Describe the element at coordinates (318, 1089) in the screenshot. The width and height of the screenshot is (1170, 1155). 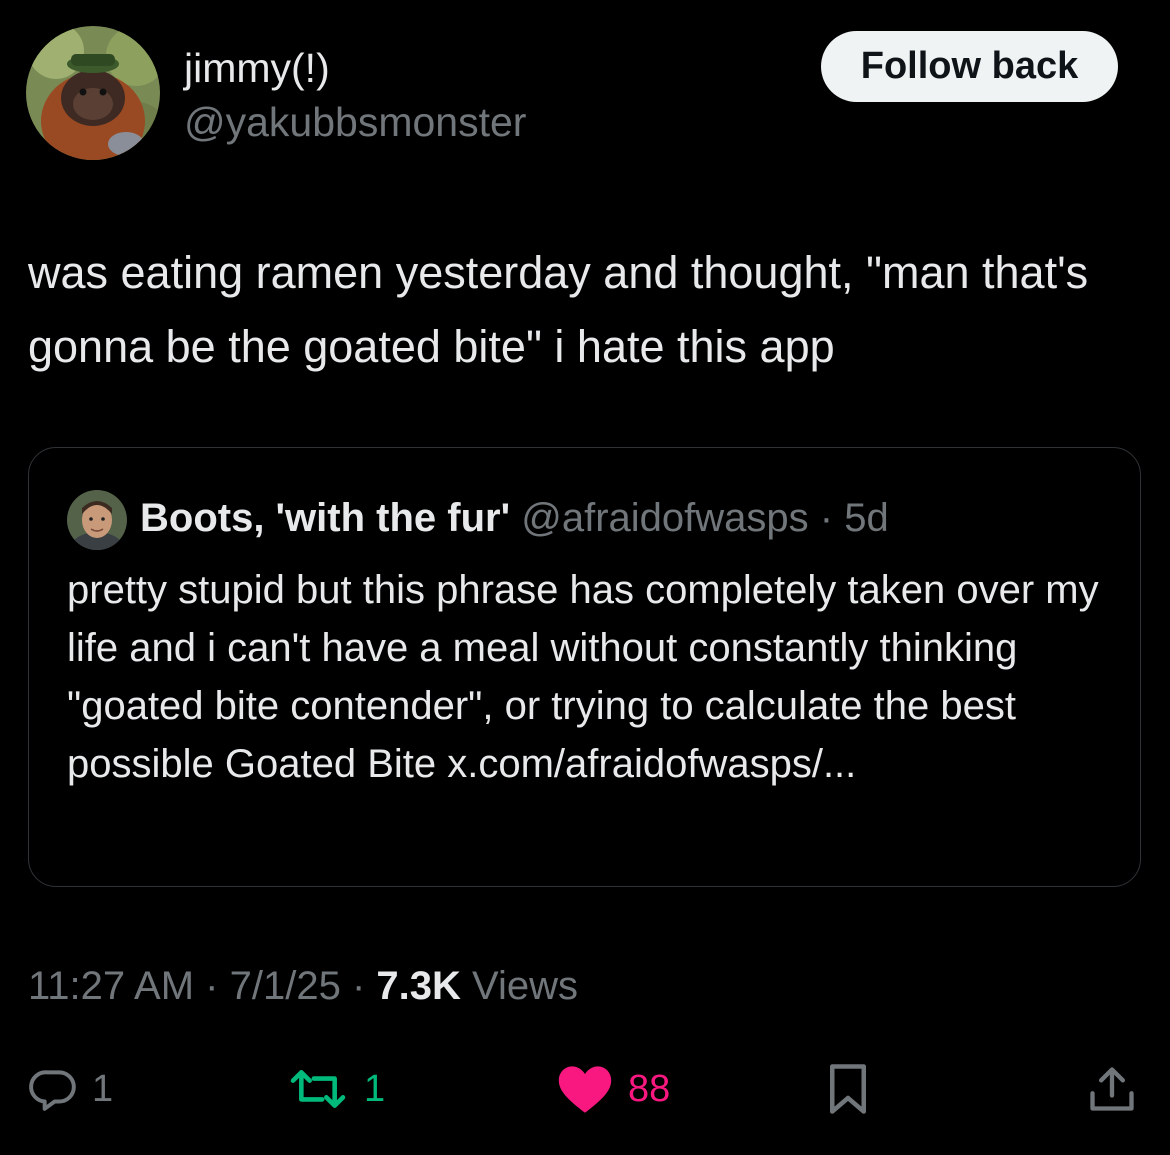
I see `retweet-icon` at that location.